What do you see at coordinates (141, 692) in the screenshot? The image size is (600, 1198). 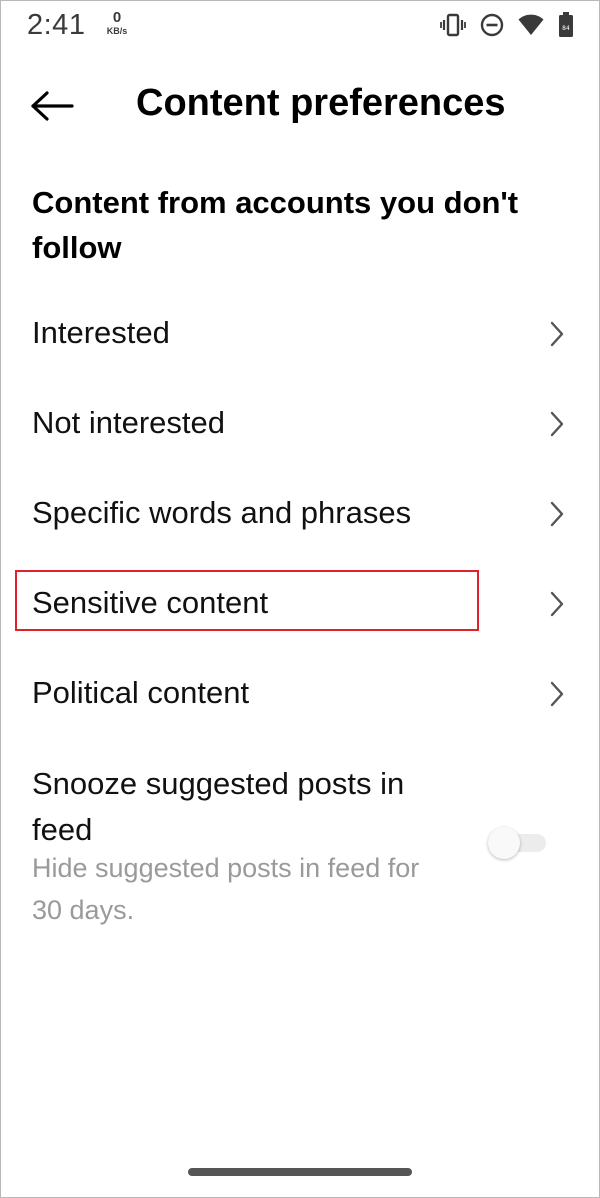 I see `row-label: Political content` at bounding box center [141, 692].